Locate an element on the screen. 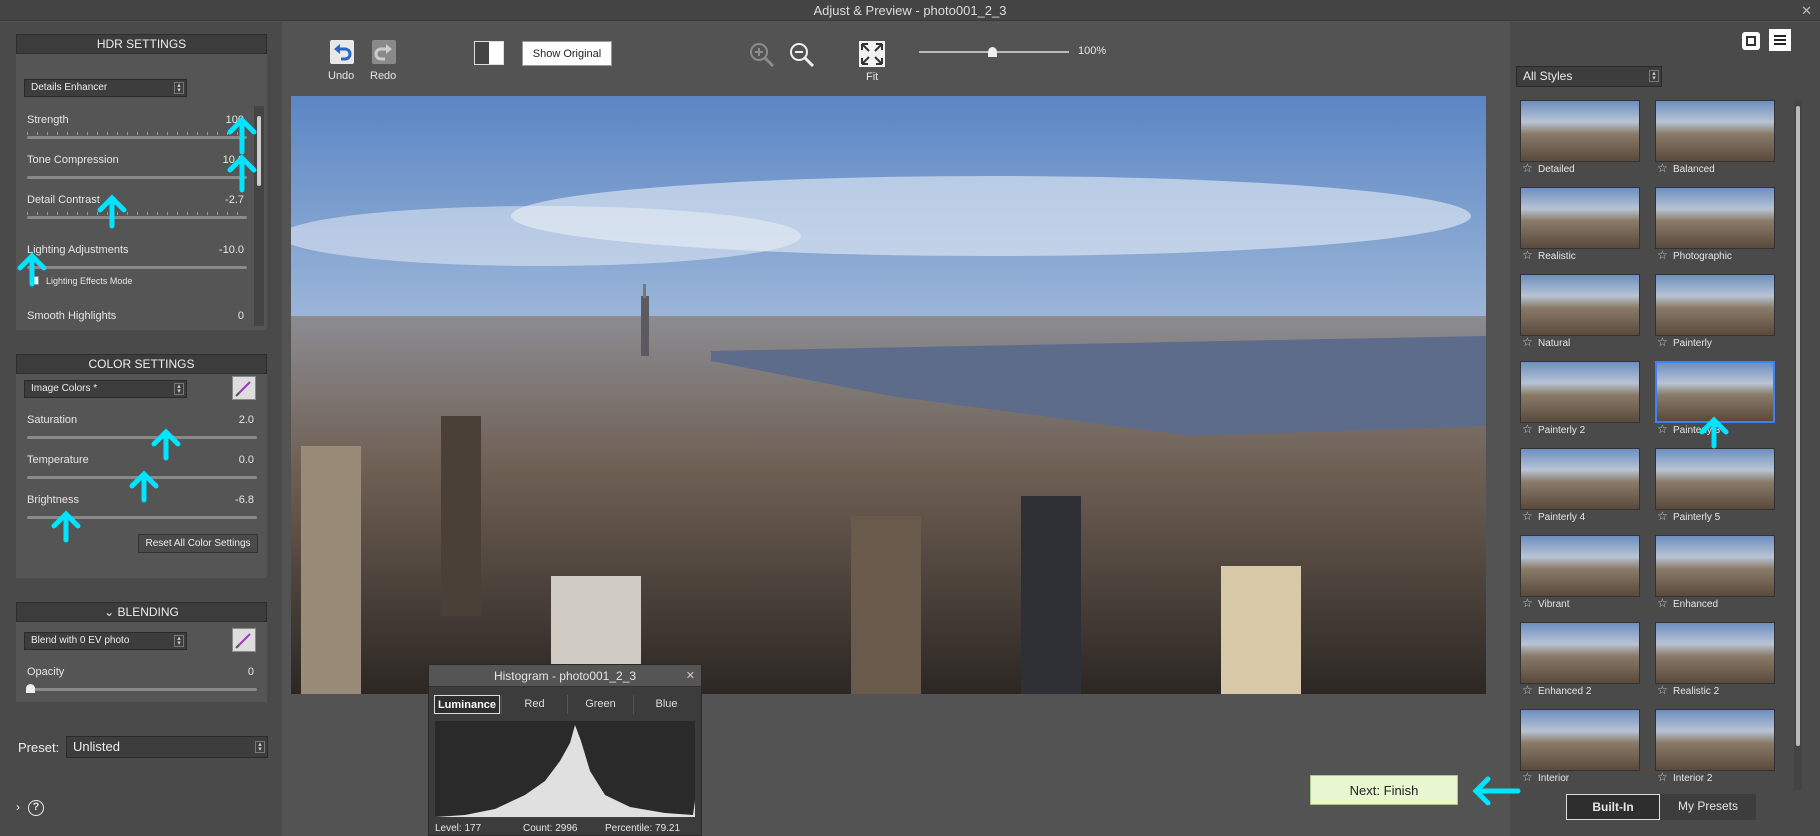 The image size is (1820, 836). window-close-button: ✕ is located at coordinates (1806, 10).